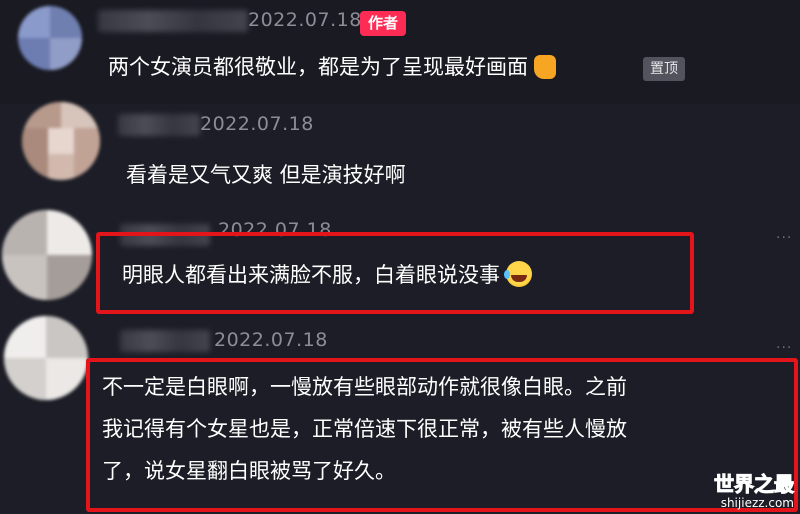  What do you see at coordinates (364, 387) in the screenshot?
I see `comment-text-line-1: 不一定是白眼啊，一慢放有些眼部动作就很像白眼。之前` at bounding box center [364, 387].